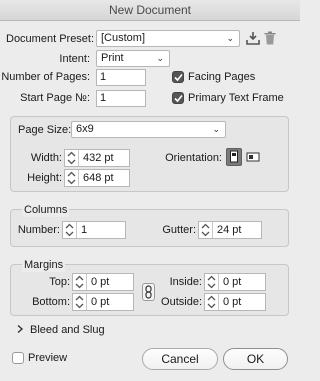 This screenshot has height=381, width=320. I want to click on start-page-field: 1, so click(121, 98).